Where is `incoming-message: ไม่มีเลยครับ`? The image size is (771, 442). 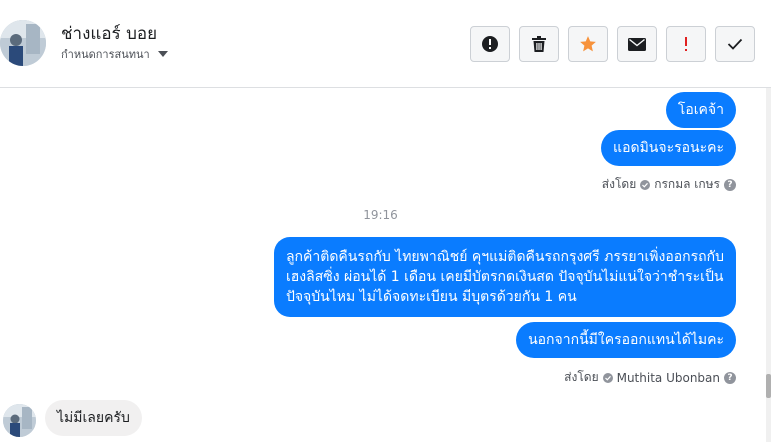 incoming-message: ไม่มีเลยครับ is located at coordinates (93, 418).